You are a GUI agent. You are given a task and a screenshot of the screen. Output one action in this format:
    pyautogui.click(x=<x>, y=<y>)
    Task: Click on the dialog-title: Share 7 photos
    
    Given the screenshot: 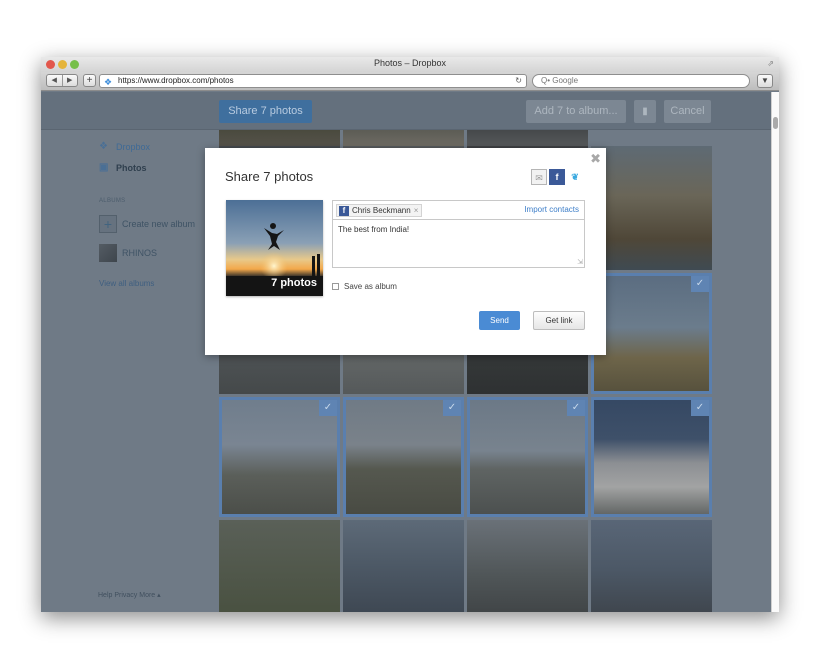 What is the action you would take?
    pyautogui.click(x=269, y=176)
    